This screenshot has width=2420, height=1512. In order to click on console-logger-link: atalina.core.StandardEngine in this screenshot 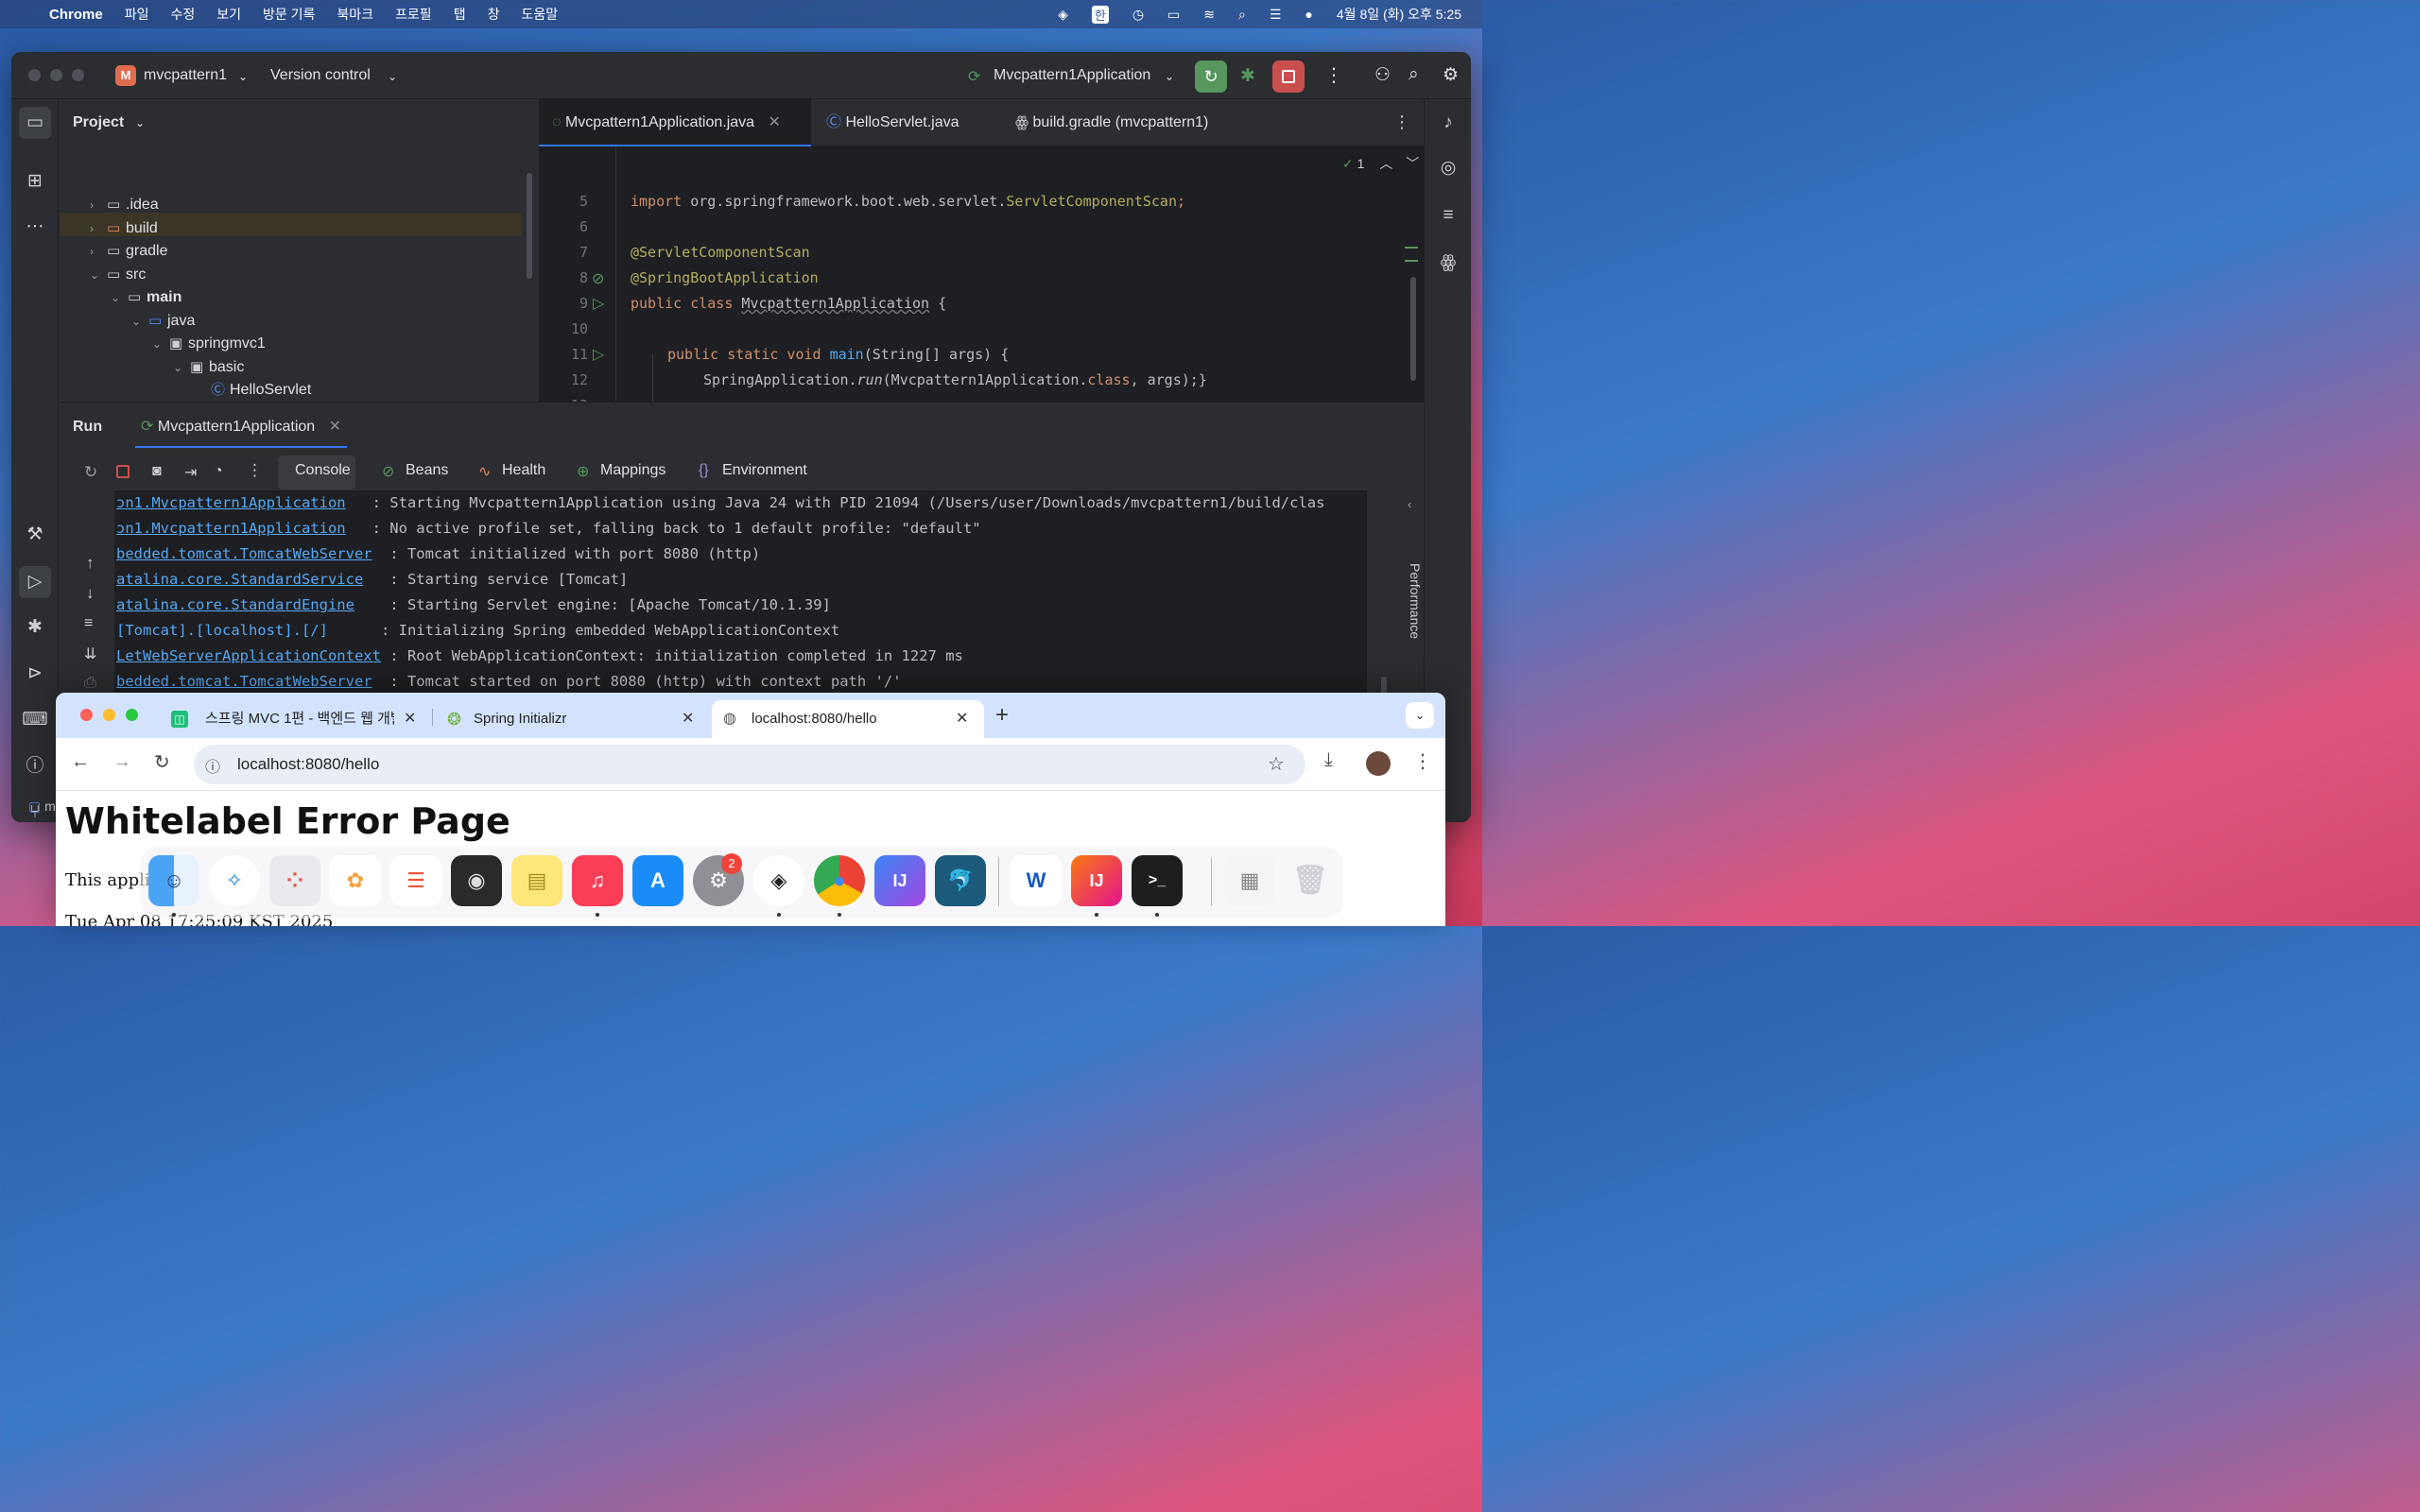, I will do `click(235, 604)`.